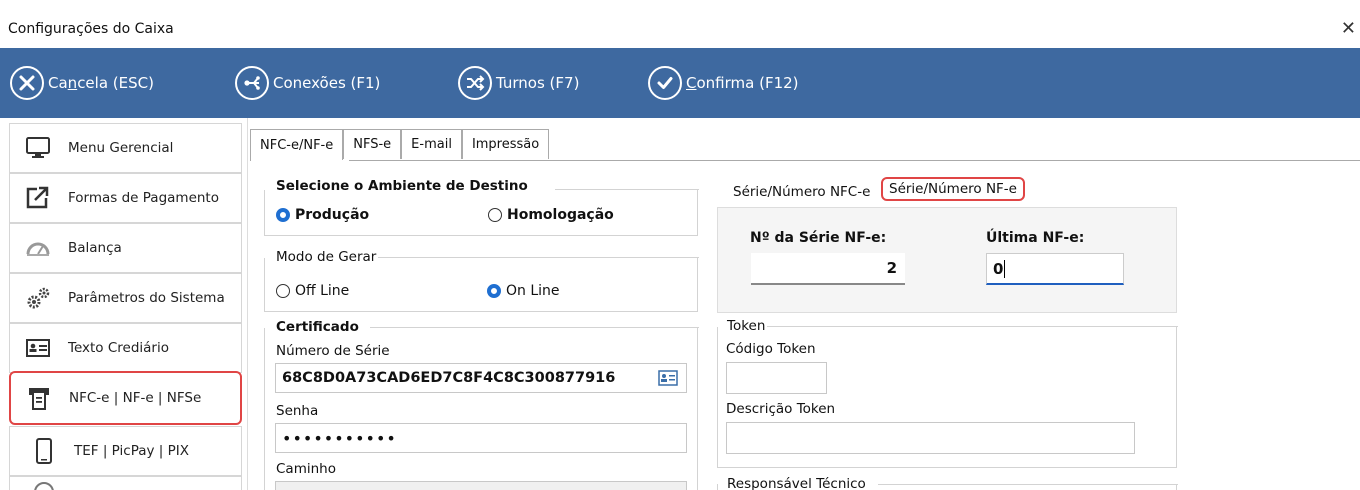 This screenshot has height=490, width=1360. What do you see at coordinates (327, 83) in the screenshot?
I see `connections-label: Conexões (F1)` at bounding box center [327, 83].